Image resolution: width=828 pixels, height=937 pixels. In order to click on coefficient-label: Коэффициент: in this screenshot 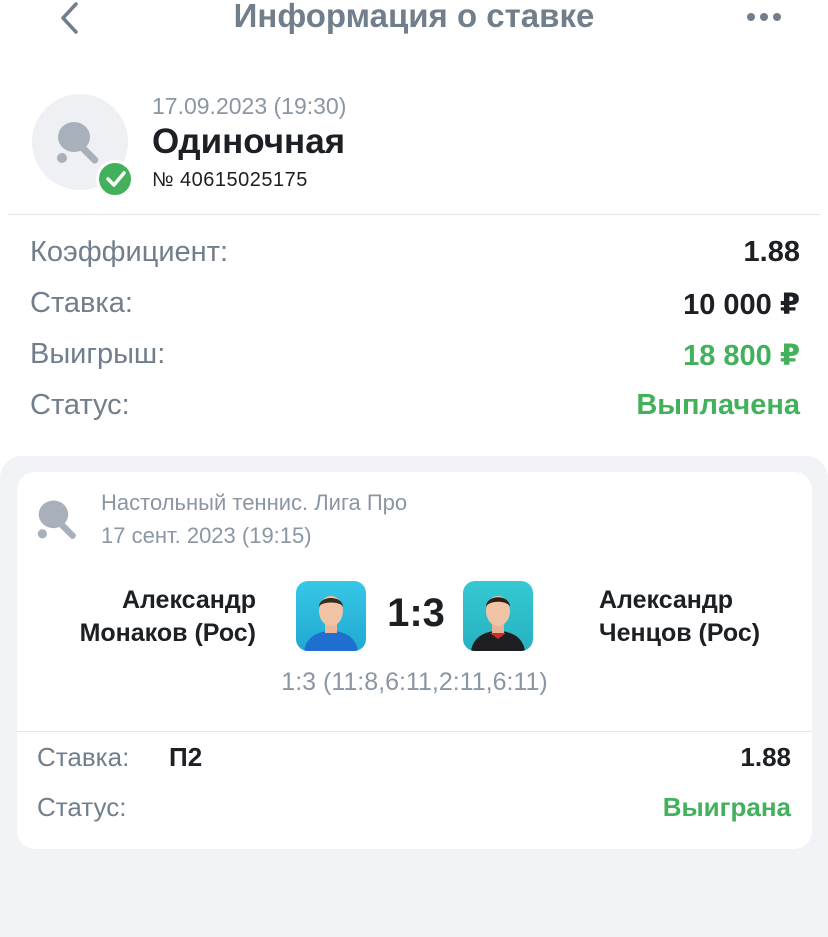, I will do `click(129, 252)`.